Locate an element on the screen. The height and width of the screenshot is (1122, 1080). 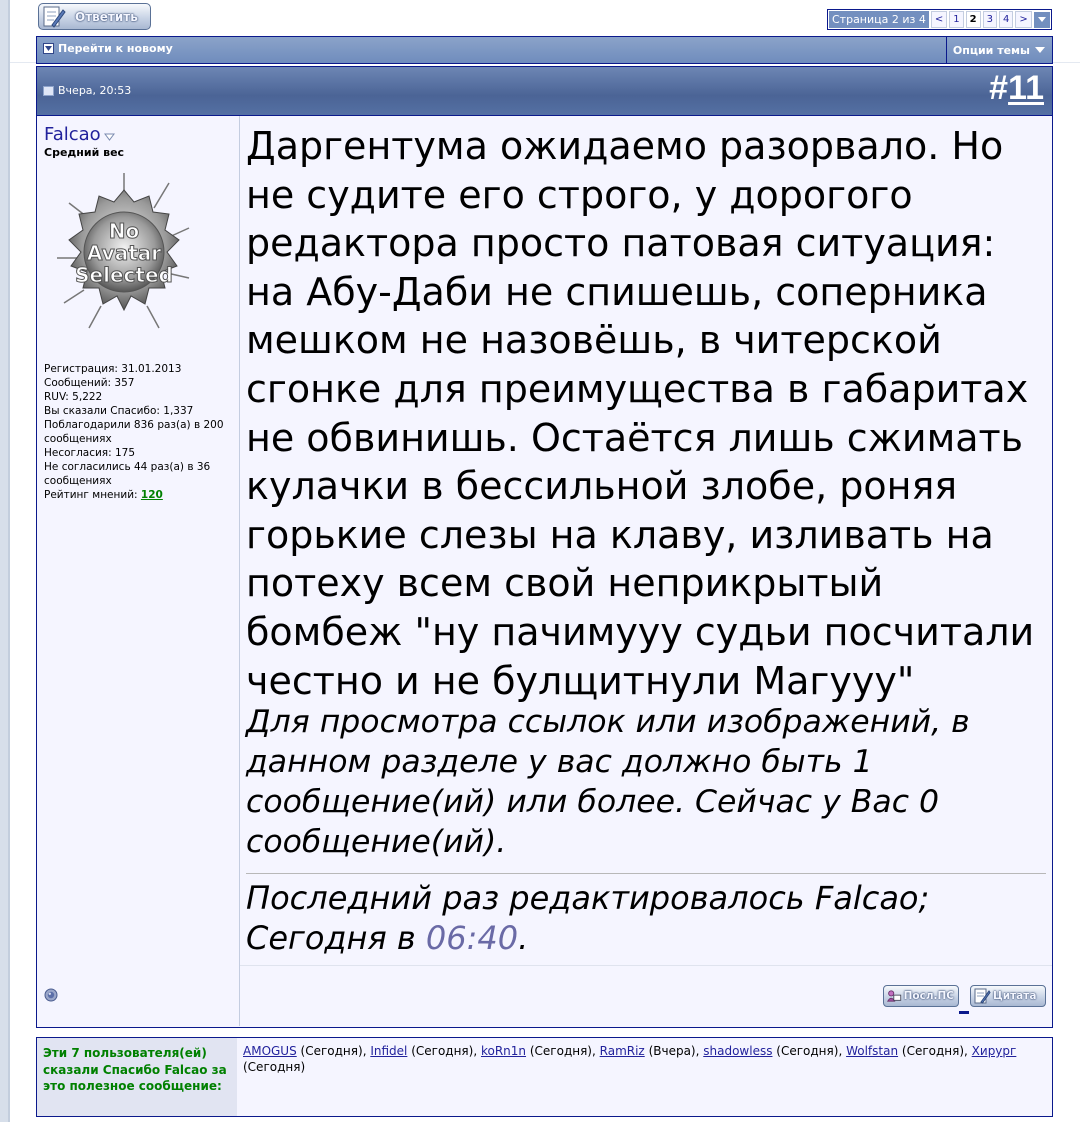
page-count-label: Страница 2 из 4 is located at coordinates (879, 19).